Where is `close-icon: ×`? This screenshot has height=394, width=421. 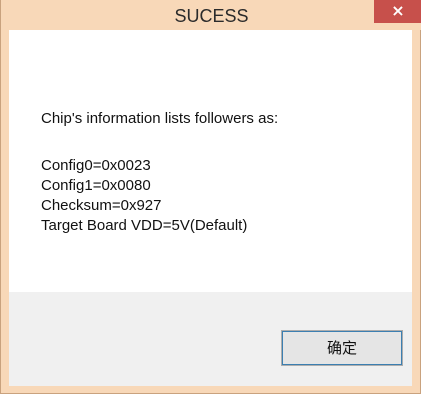 close-icon: × is located at coordinates (398, 10).